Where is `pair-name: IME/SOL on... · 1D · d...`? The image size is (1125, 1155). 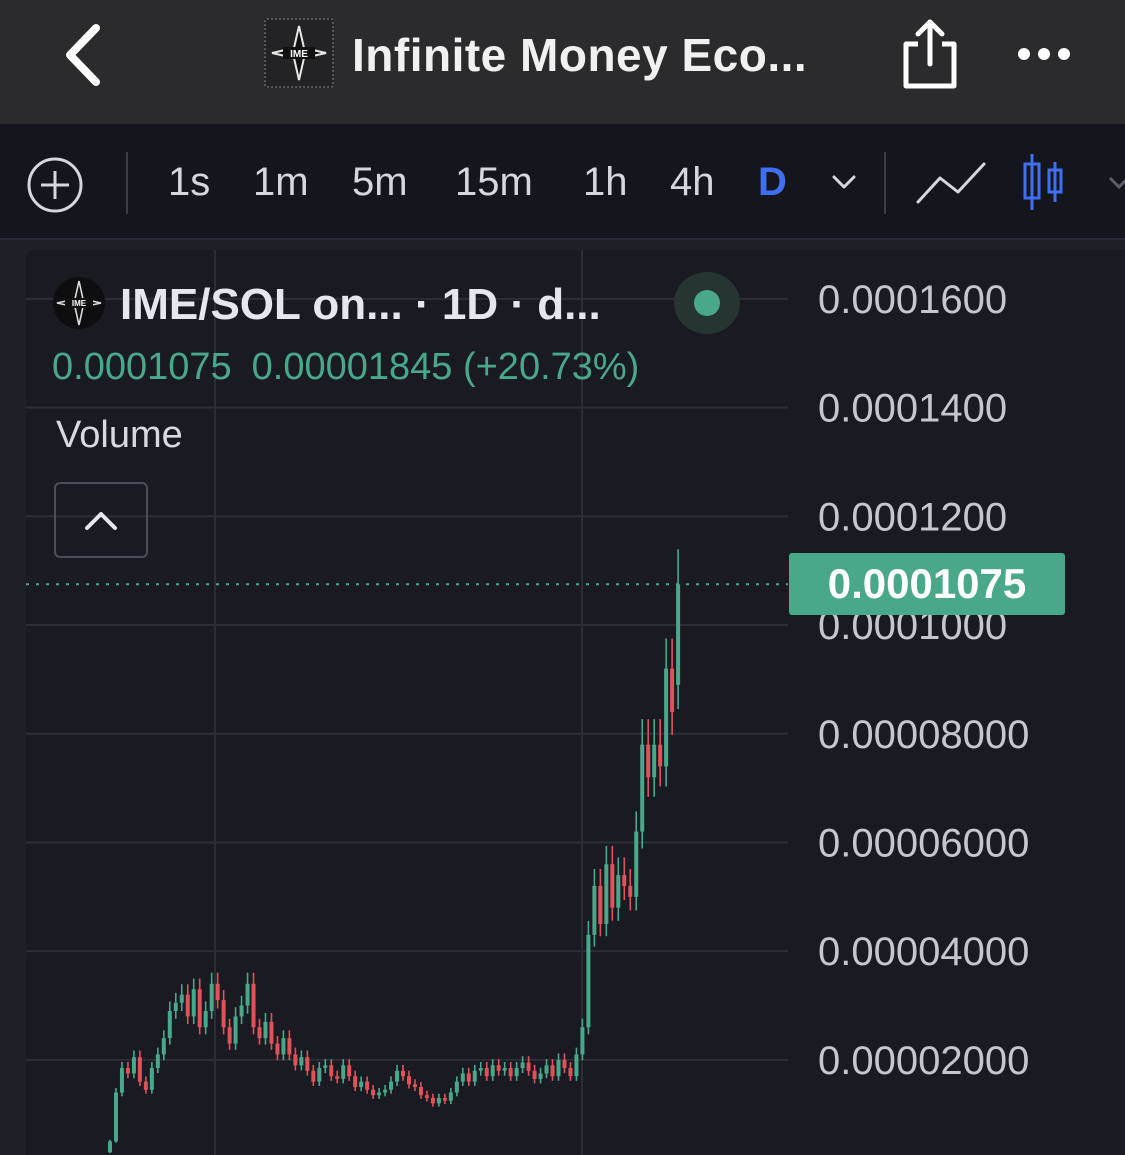 pair-name: IME/SOL on... · 1D · d... is located at coordinates (360, 305).